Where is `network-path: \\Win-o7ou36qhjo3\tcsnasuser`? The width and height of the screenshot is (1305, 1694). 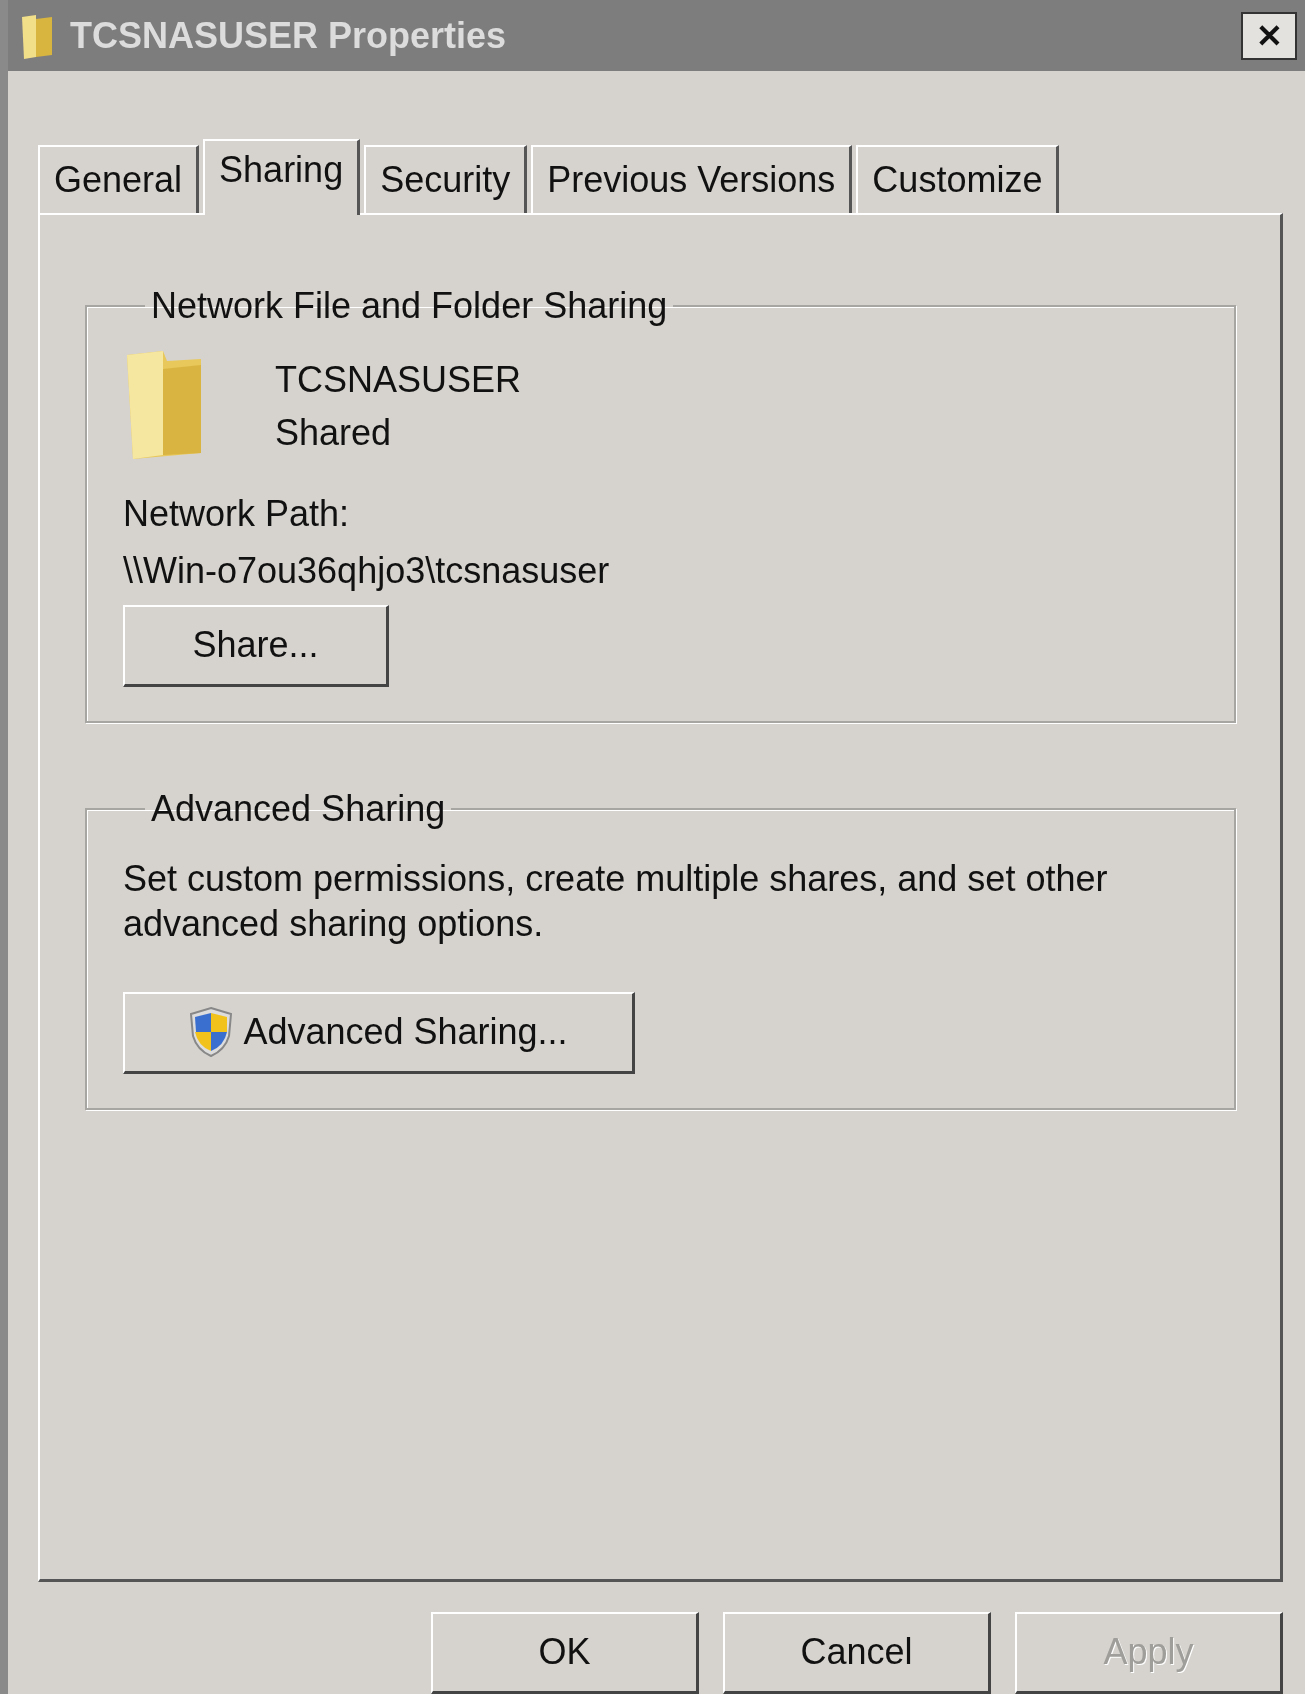
network-path: \\Win-o7ou36qhjo3\tcsnasuser is located at coordinates (367, 570).